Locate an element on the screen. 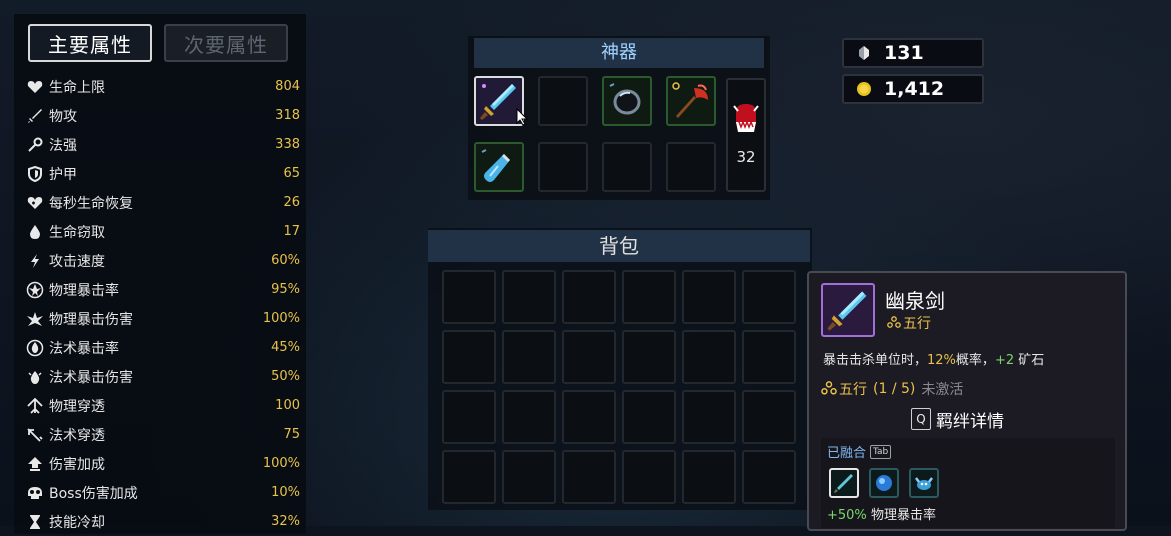  bond-details-button: Q 羁绊详情 is located at coordinates (957, 419).